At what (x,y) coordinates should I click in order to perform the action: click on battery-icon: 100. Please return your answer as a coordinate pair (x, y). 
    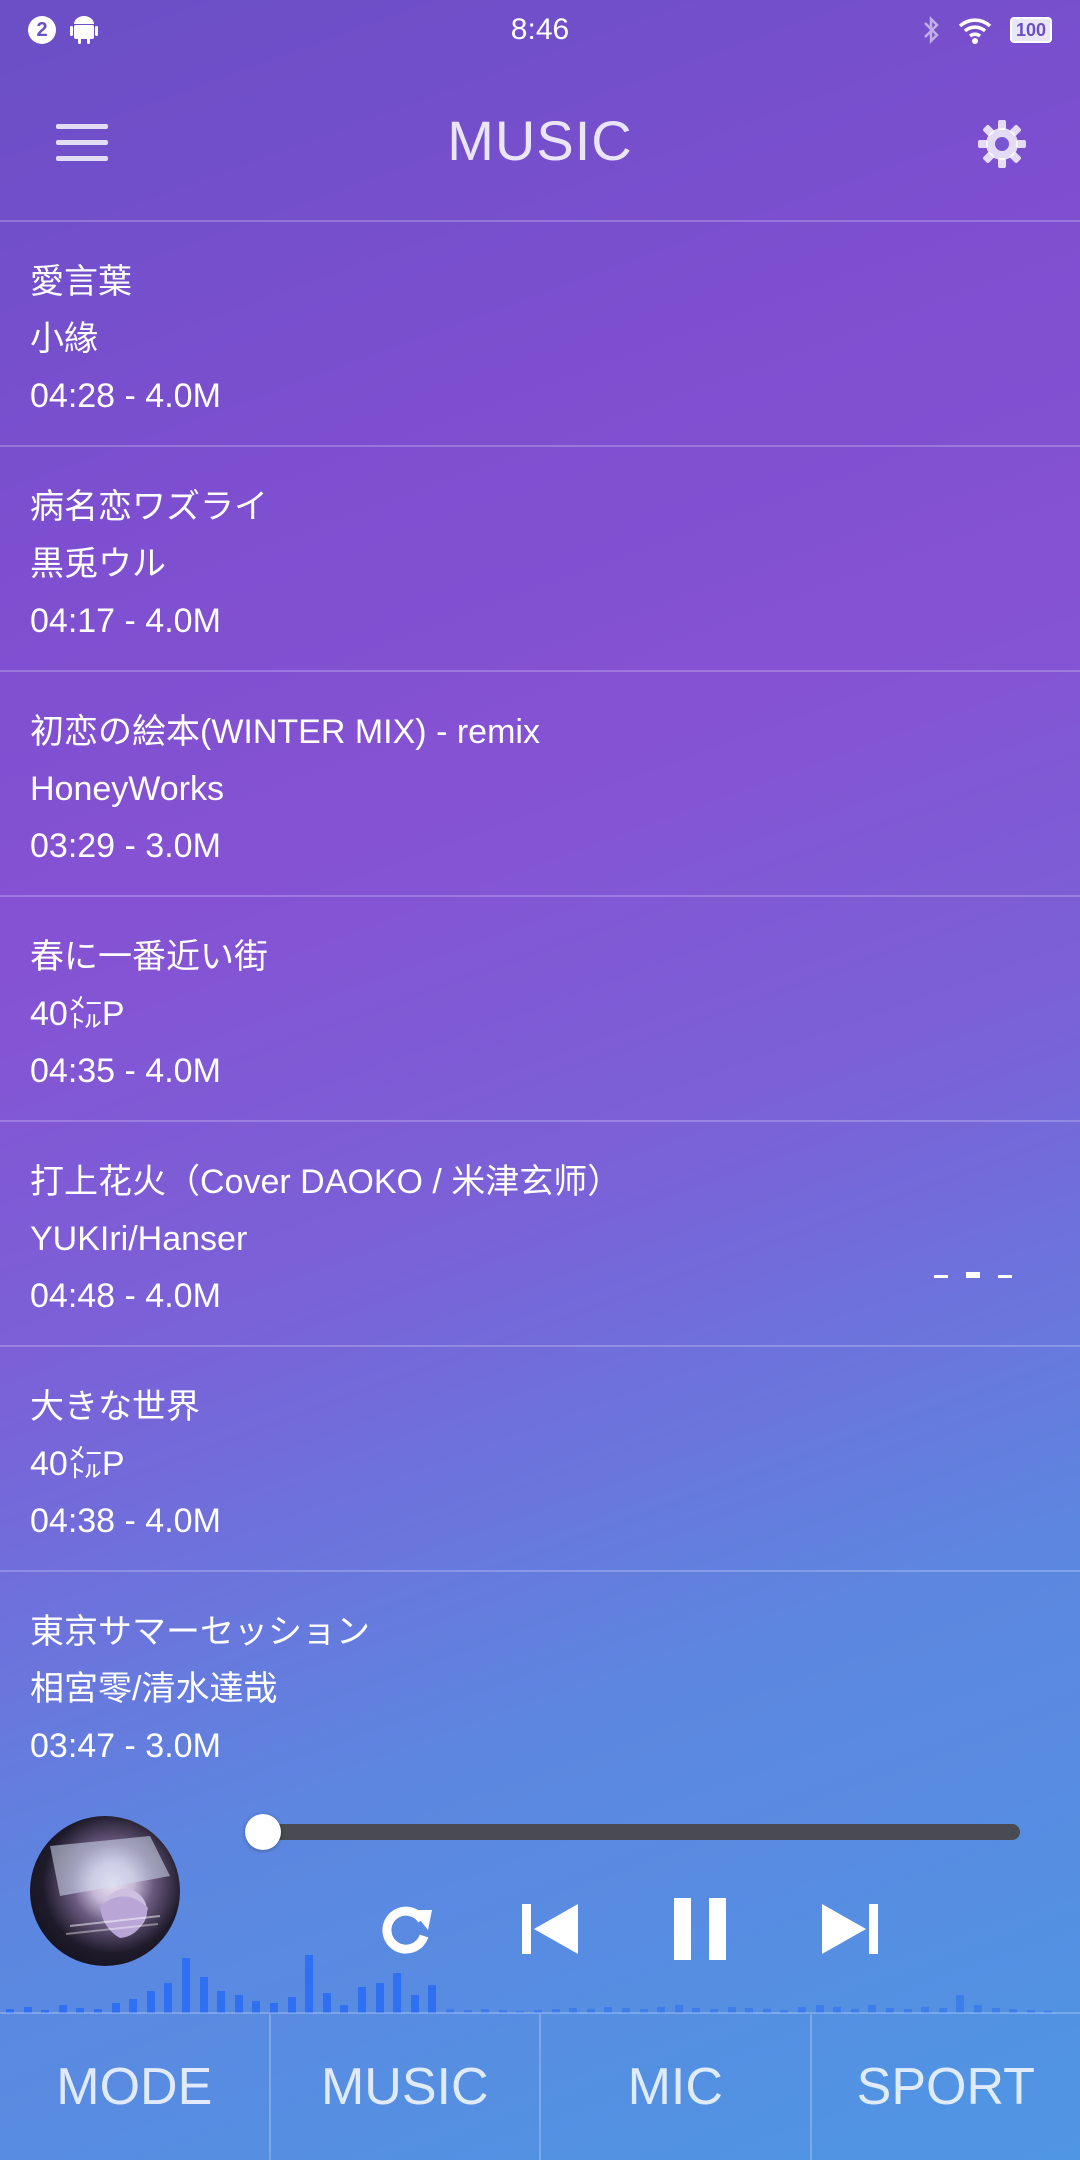
    Looking at the image, I should click on (1030, 30).